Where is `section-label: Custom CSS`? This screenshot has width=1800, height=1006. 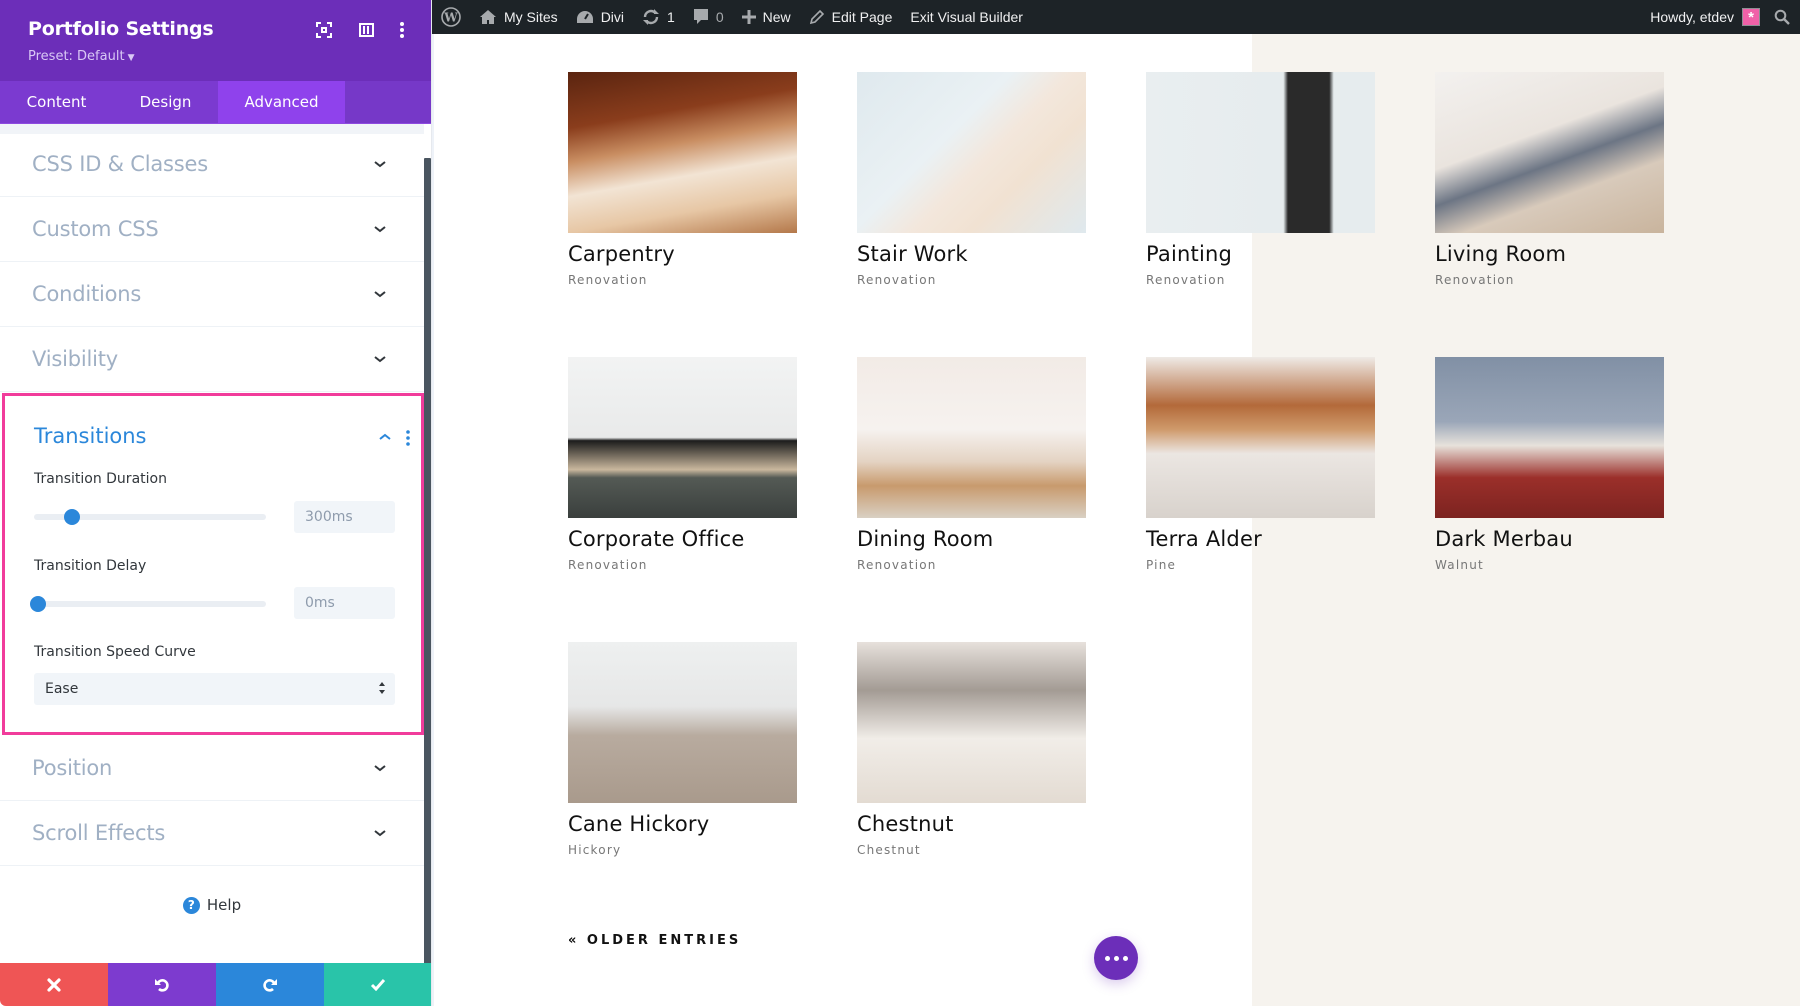
section-label: Custom CSS is located at coordinates (95, 229).